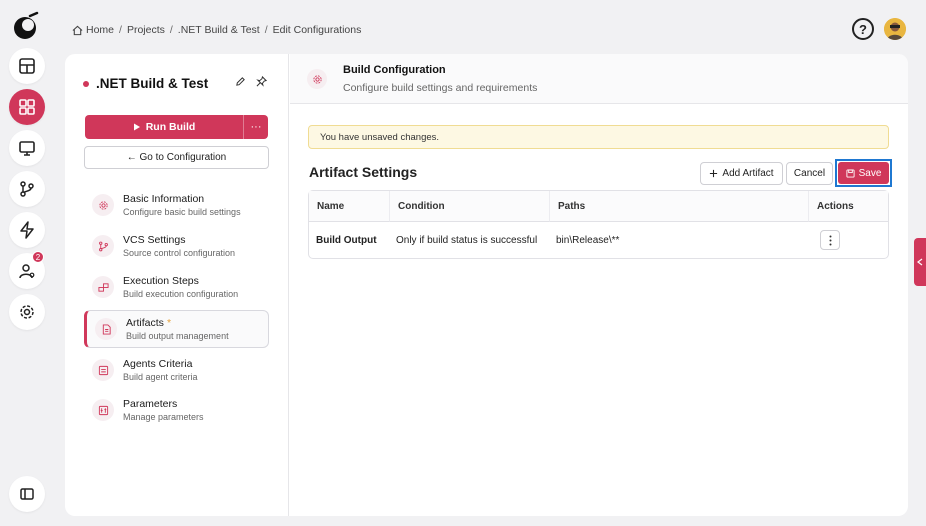  Describe the element at coordinates (469, 206) in the screenshot. I see `column-header-condition: Condition` at that location.